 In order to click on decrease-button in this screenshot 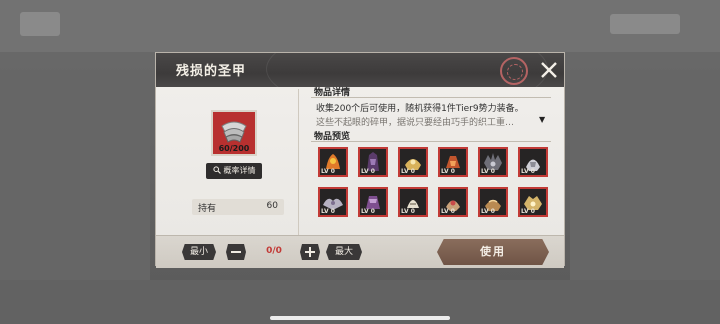, I will do `click(236, 252)`.